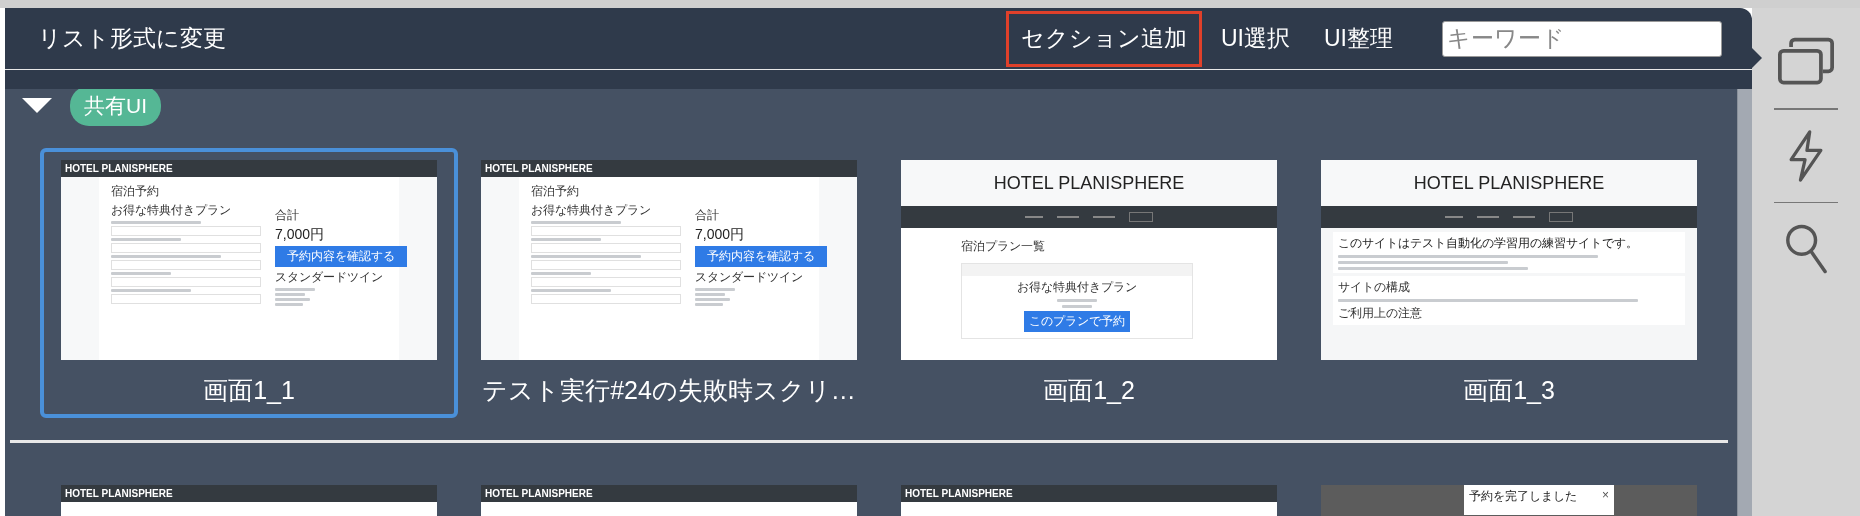  Describe the element at coordinates (131, 38) in the screenshot. I see `list-view-button: リスト形式に変更` at that location.